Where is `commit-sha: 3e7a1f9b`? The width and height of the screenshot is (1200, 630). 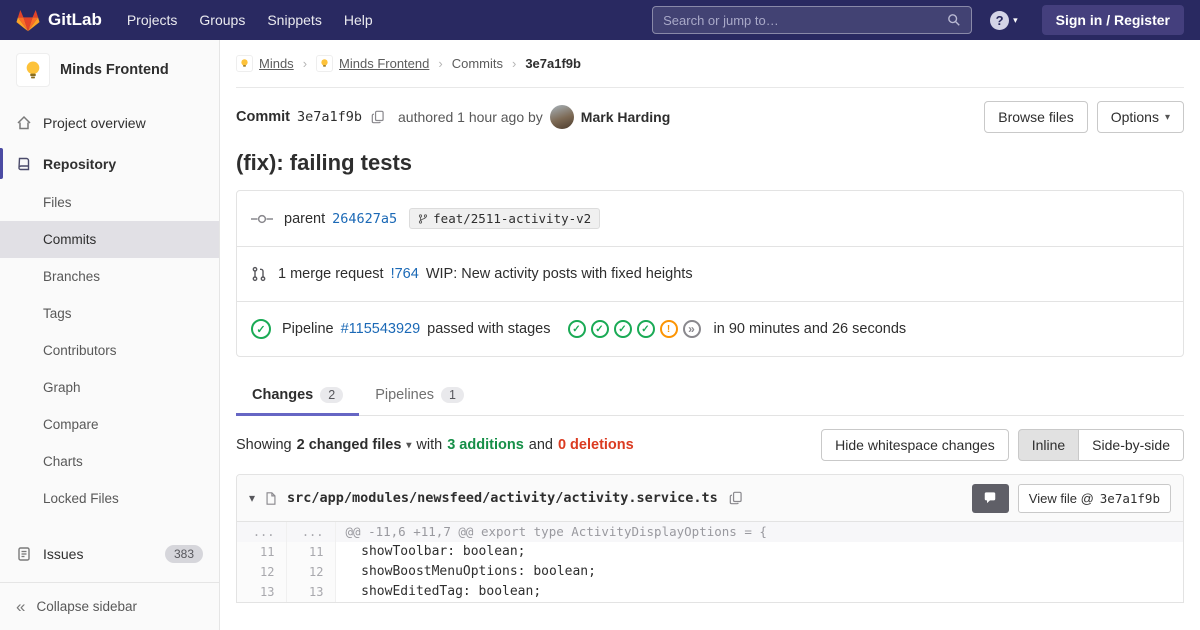 commit-sha: 3e7a1f9b is located at coordinates (329, 117).